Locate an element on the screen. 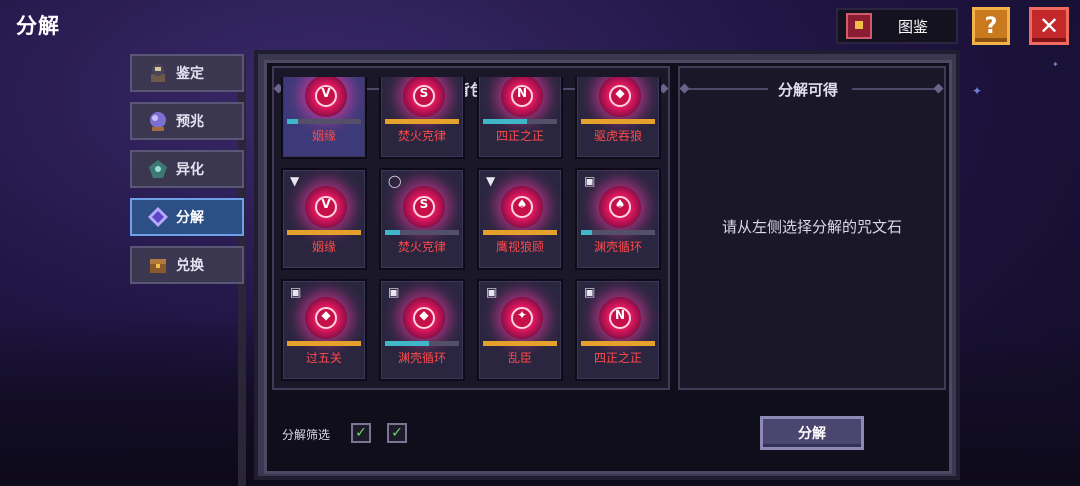 This screenshot has width=1080, height=486. rune-card: ▣ ◆ 渊壳循环 is located at coordinates (422, 330).